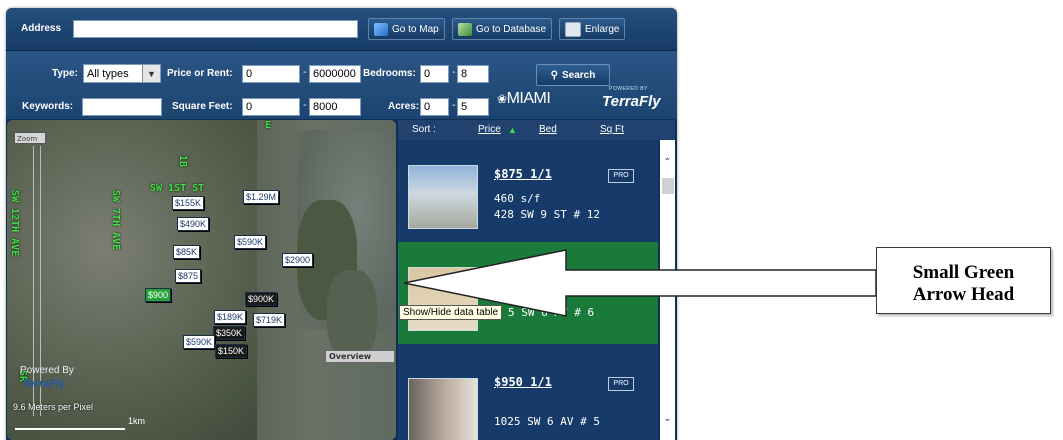  I want to click on arrow-shape, so click(640, 283).